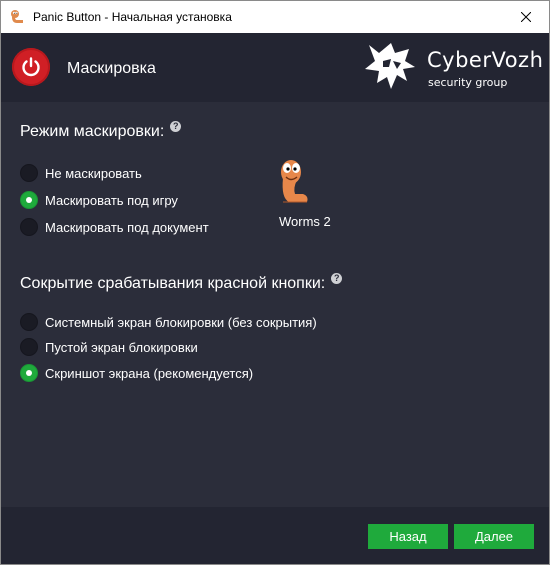  I want to click on game-label: Worms 2, so click(305, 221).